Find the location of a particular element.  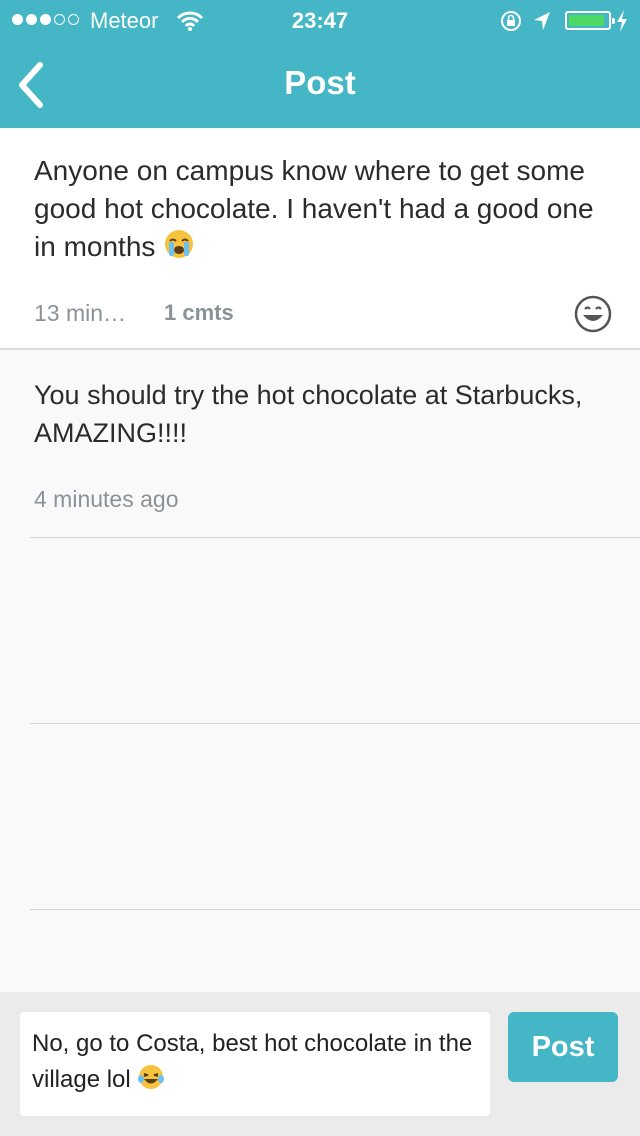

rotation-lock-icon is located at coordinates (511, 21).